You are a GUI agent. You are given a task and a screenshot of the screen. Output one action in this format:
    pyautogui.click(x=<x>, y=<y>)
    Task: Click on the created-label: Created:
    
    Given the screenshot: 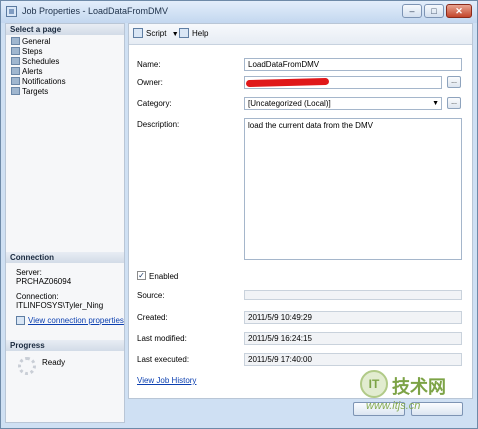 What is the action you would take?
    pyautogui.click(x=152, y=317)
    